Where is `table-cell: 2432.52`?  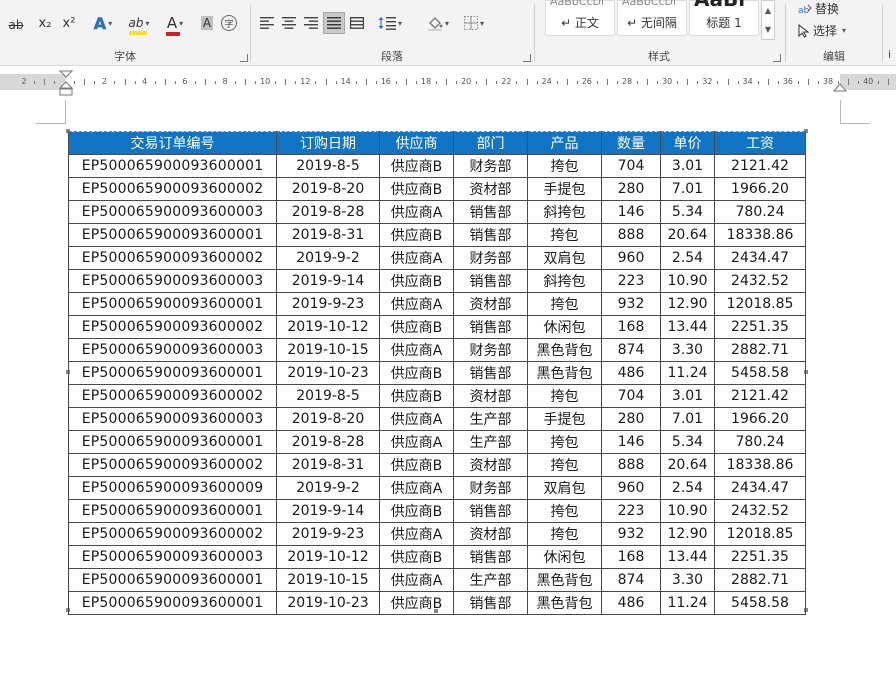
table-cell: 2432.52 is located at coordinates (760, 511).